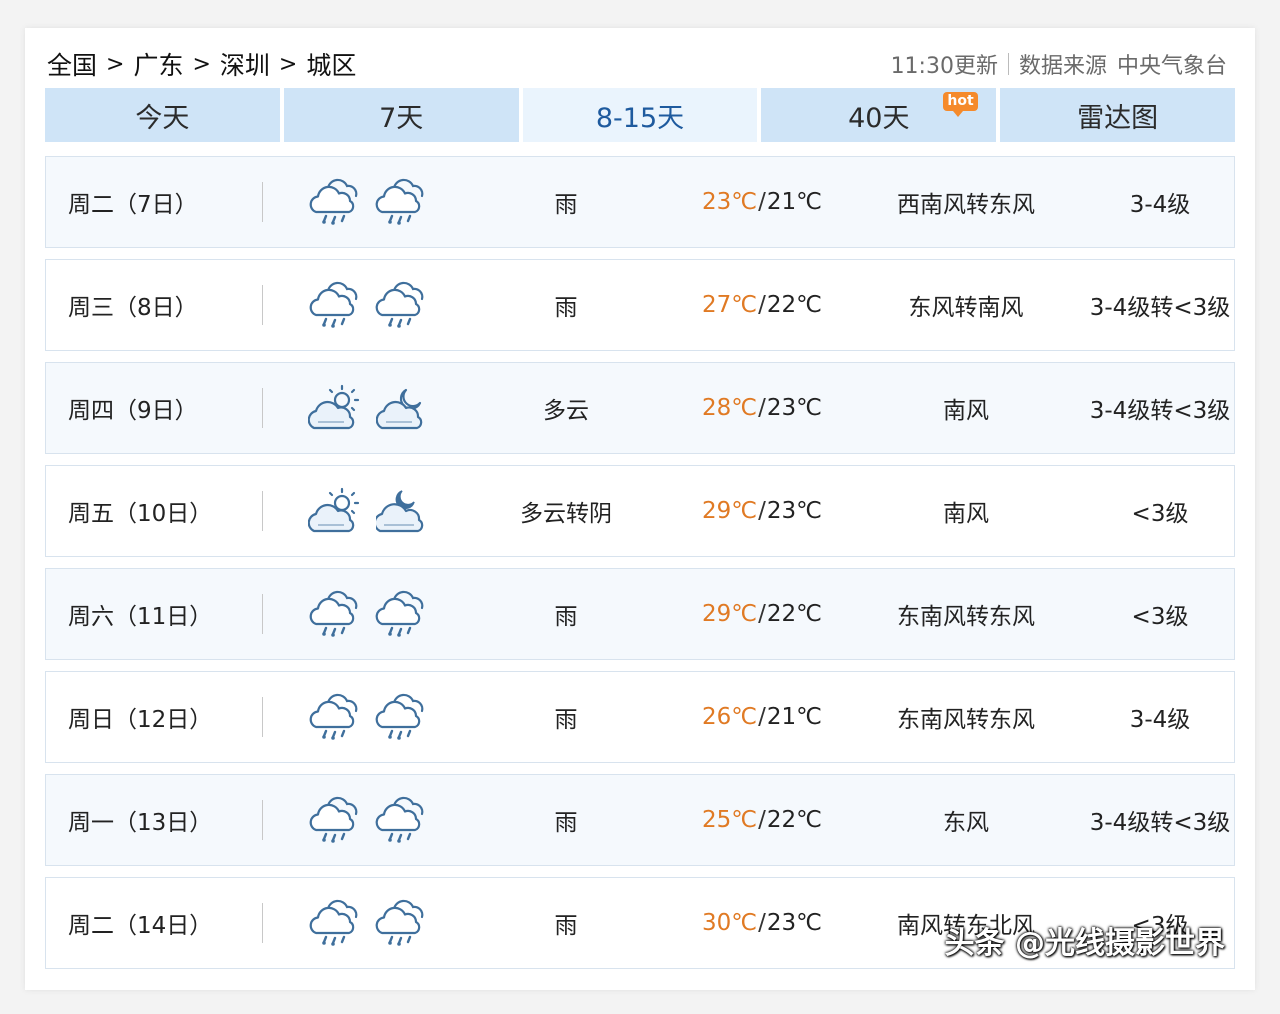 The width and height of the screenshot is (1280, 1014). I want to click on meta-divider, so click(1008, 64).